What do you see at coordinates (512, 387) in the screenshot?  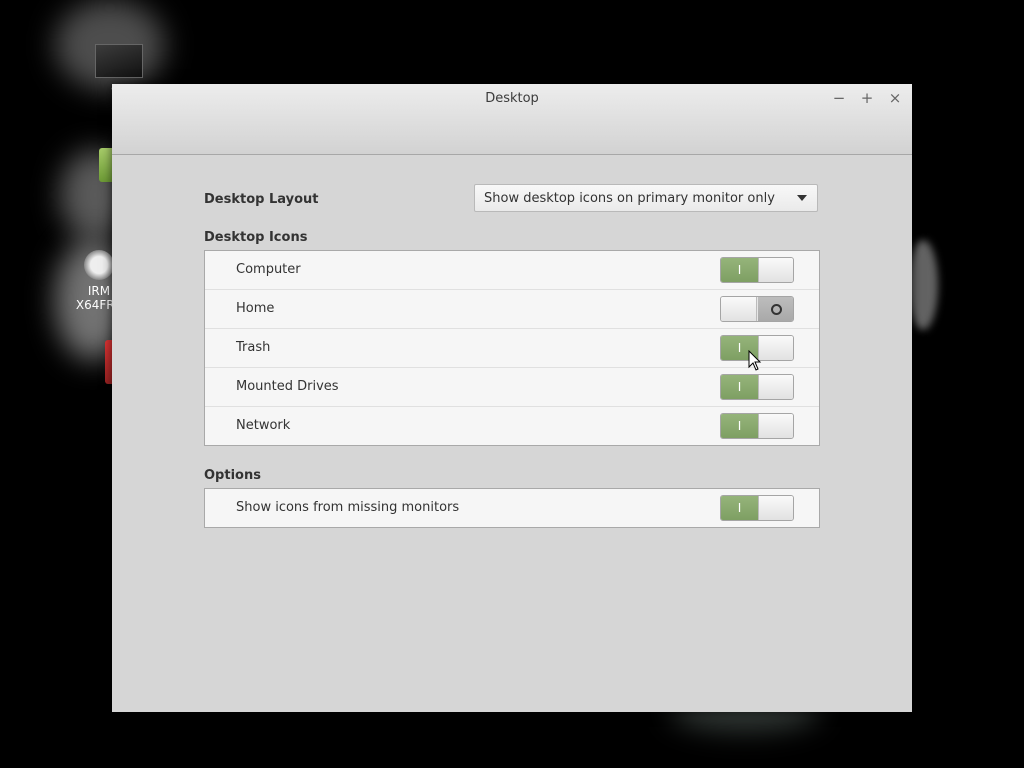 I see `setting-row: Mounted Drives I` at bounding box center [512, 387].